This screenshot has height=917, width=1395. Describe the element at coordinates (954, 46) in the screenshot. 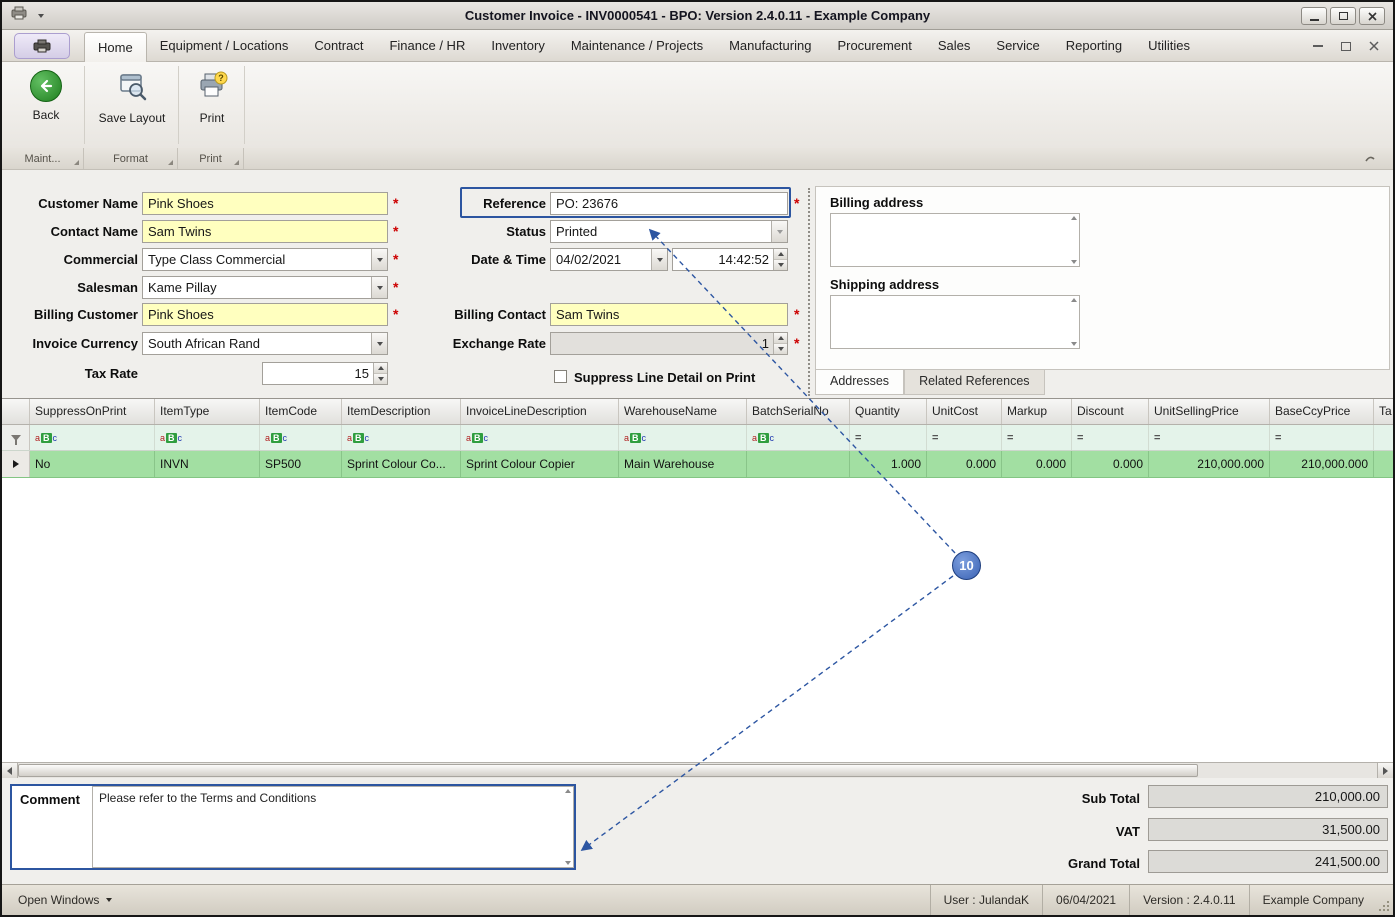

I see `tab-sales: Sales` at that location.